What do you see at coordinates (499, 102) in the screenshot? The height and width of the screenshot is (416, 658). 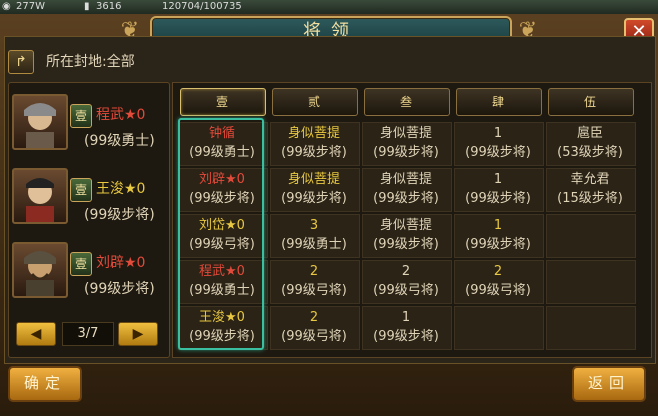 I see `column-header-4: 肆` at bounding box center [499, 102].